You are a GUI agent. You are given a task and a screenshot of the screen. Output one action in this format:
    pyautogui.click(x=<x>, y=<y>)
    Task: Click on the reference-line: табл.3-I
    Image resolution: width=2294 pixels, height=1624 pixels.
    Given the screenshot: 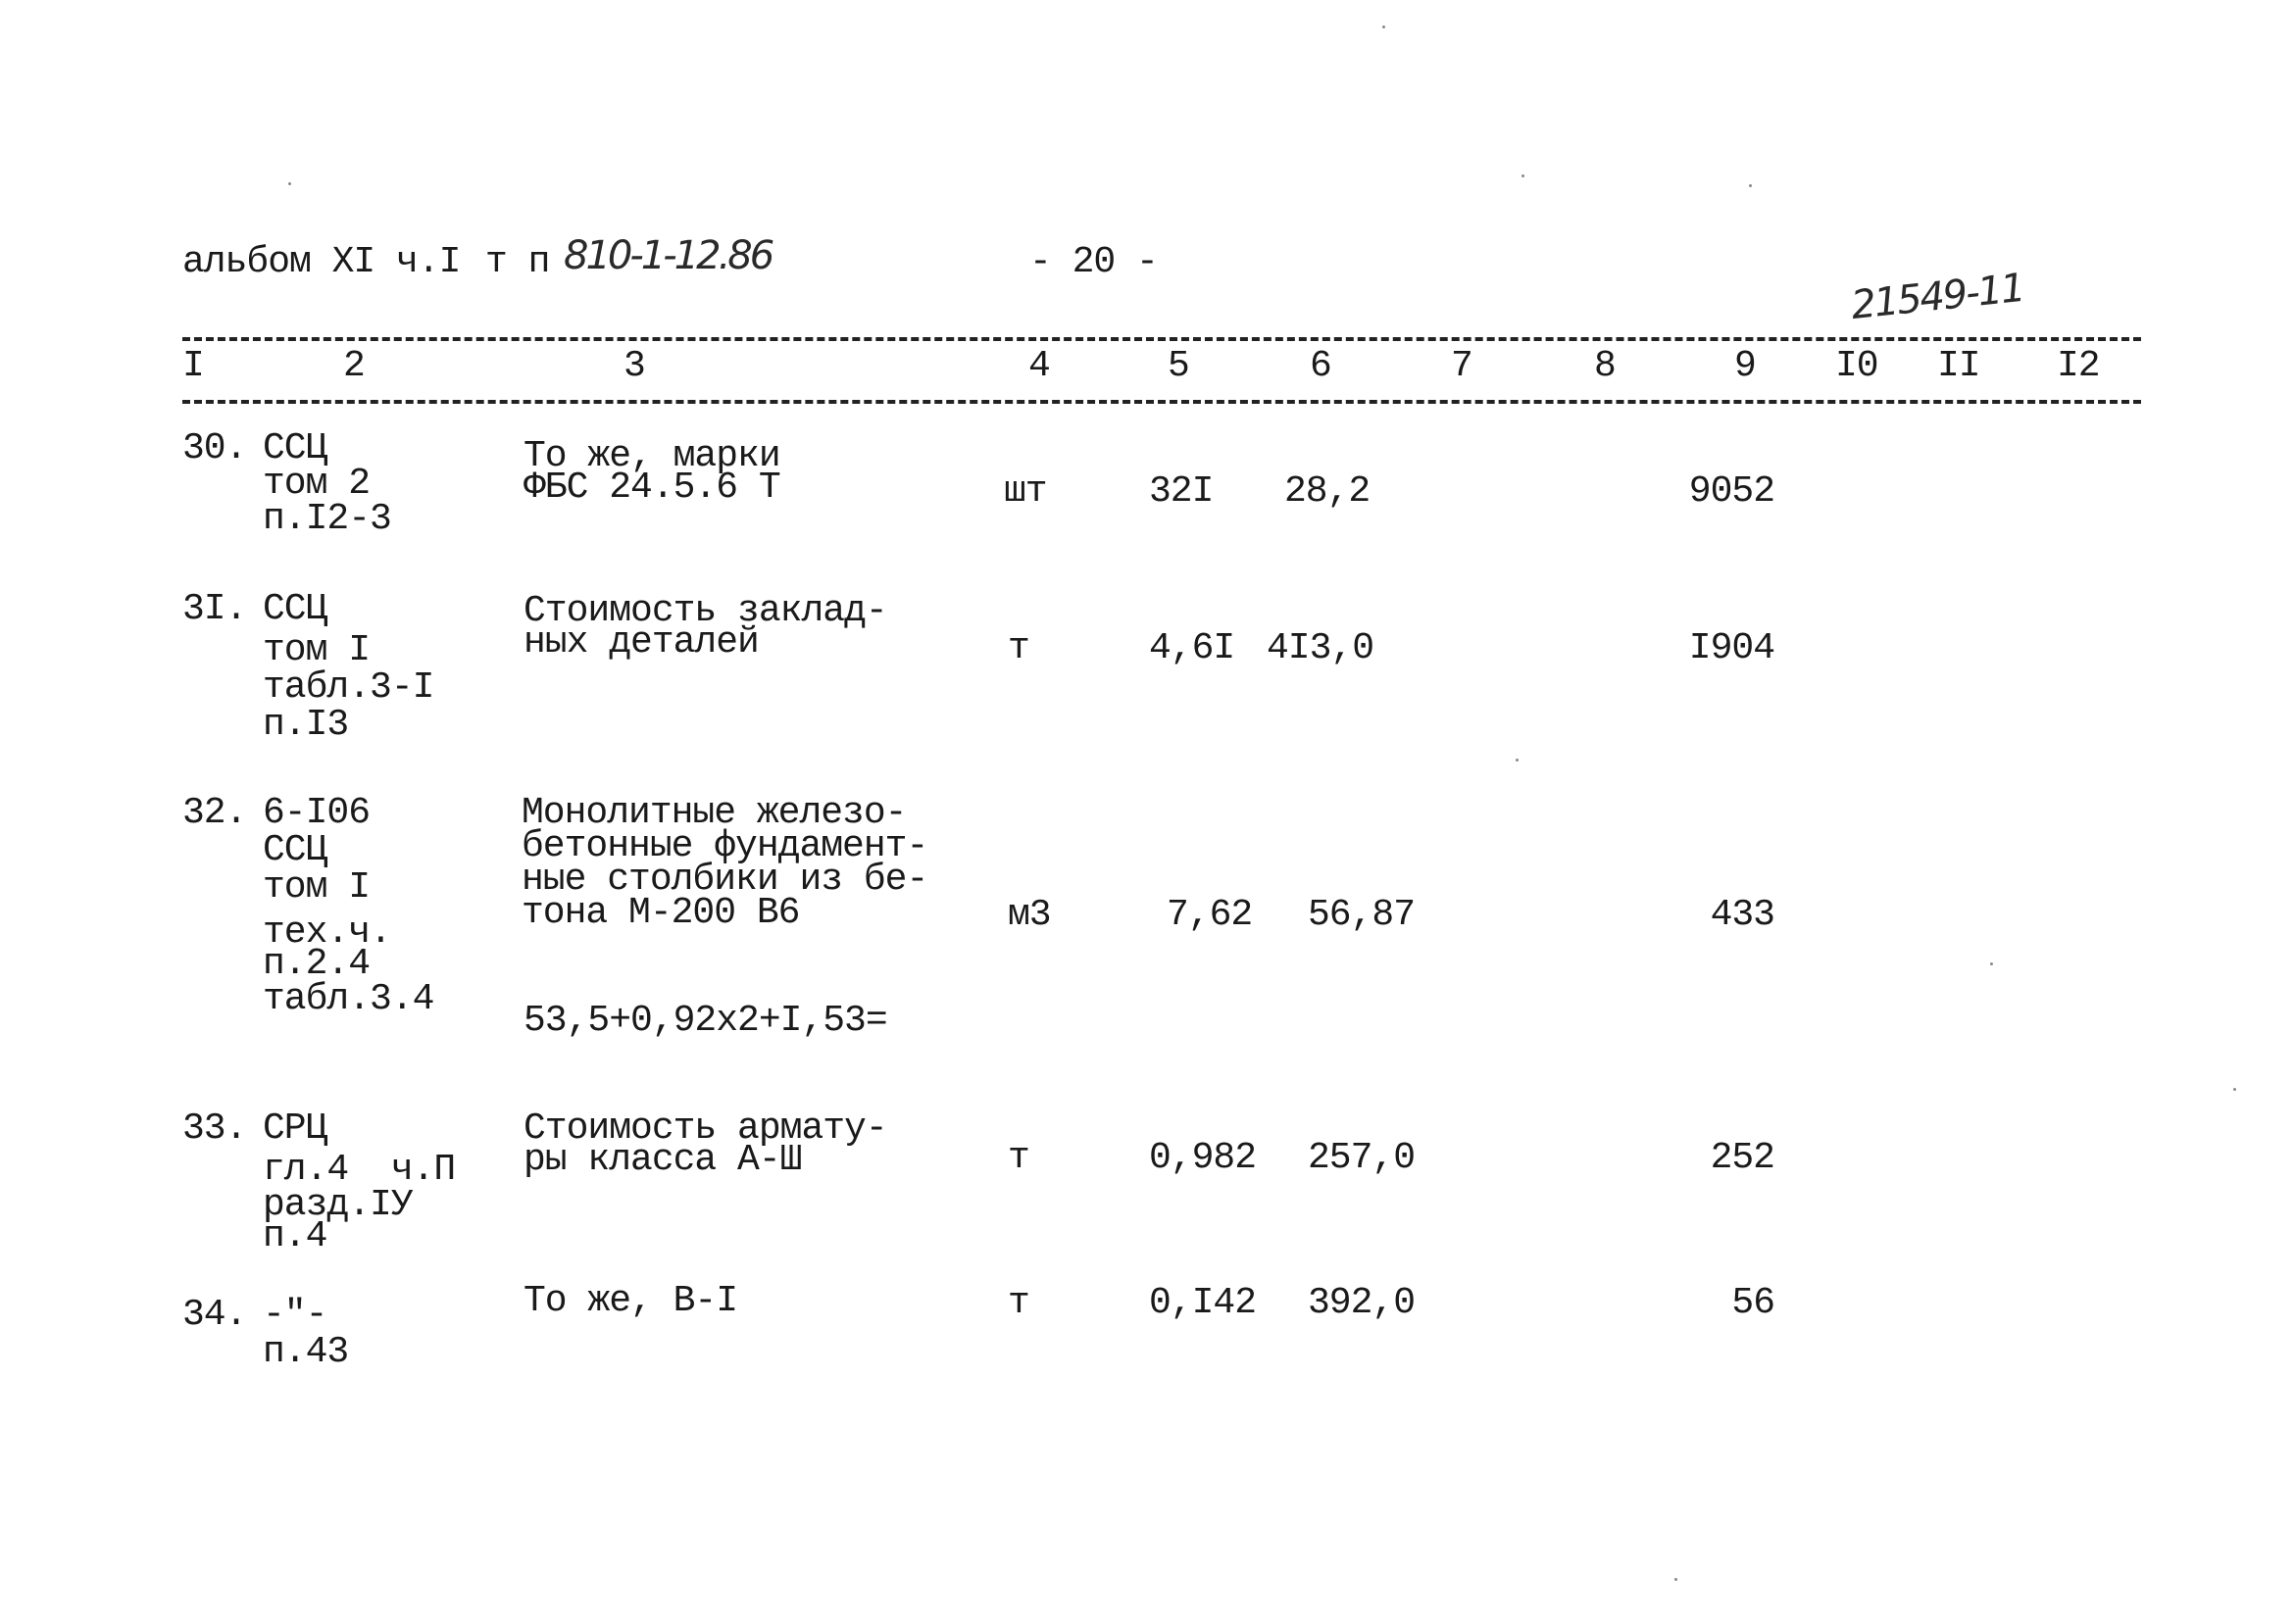 What is the action you would take?
    pyautogui.click(x=348, y=687)
    